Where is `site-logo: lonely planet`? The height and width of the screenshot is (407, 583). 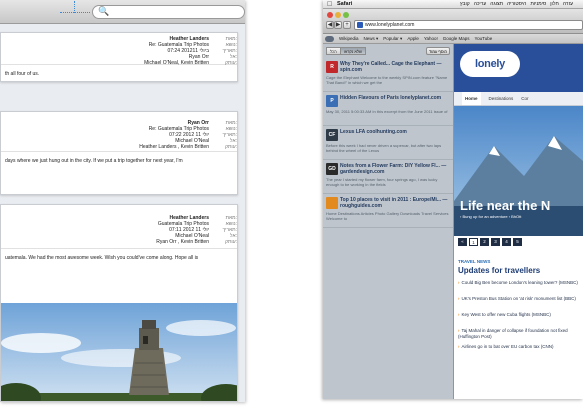 site-logo: lonely planet is located at coordinates (490, 73).